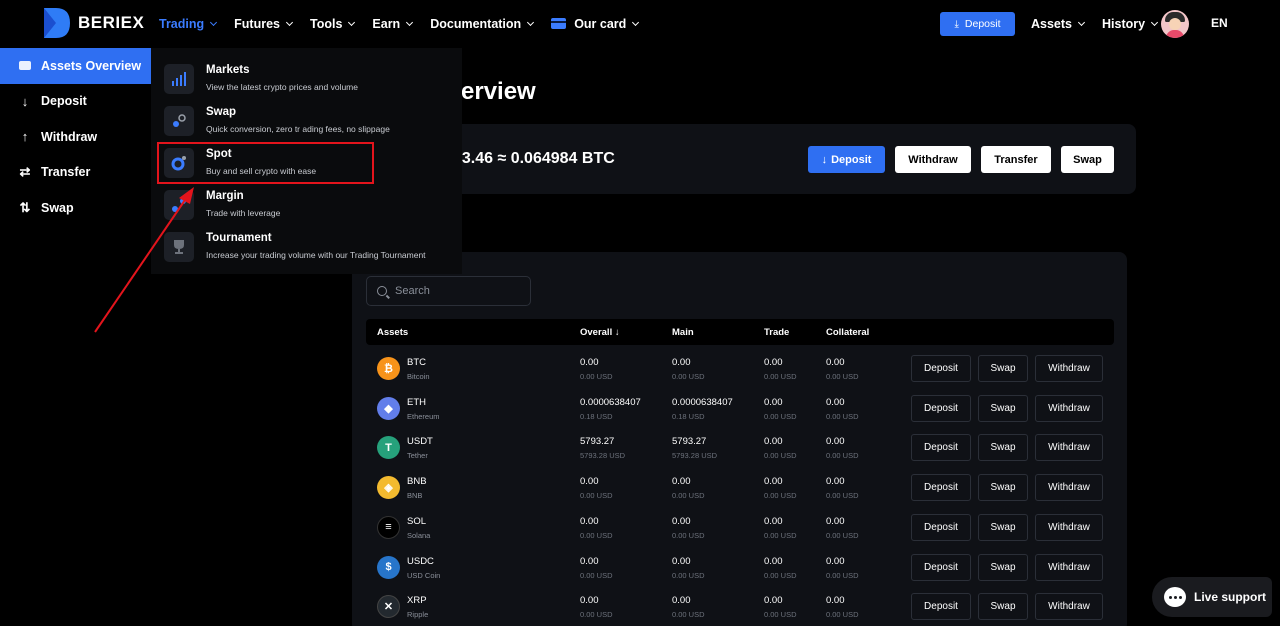  I want to click on nav-futures: Futures, so click(264, 24).